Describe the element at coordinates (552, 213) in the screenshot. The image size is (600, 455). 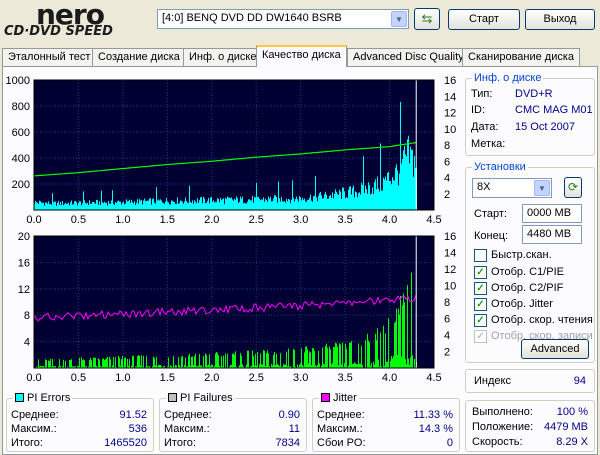
I see `start-mb-input: 0000 MB` at that location.